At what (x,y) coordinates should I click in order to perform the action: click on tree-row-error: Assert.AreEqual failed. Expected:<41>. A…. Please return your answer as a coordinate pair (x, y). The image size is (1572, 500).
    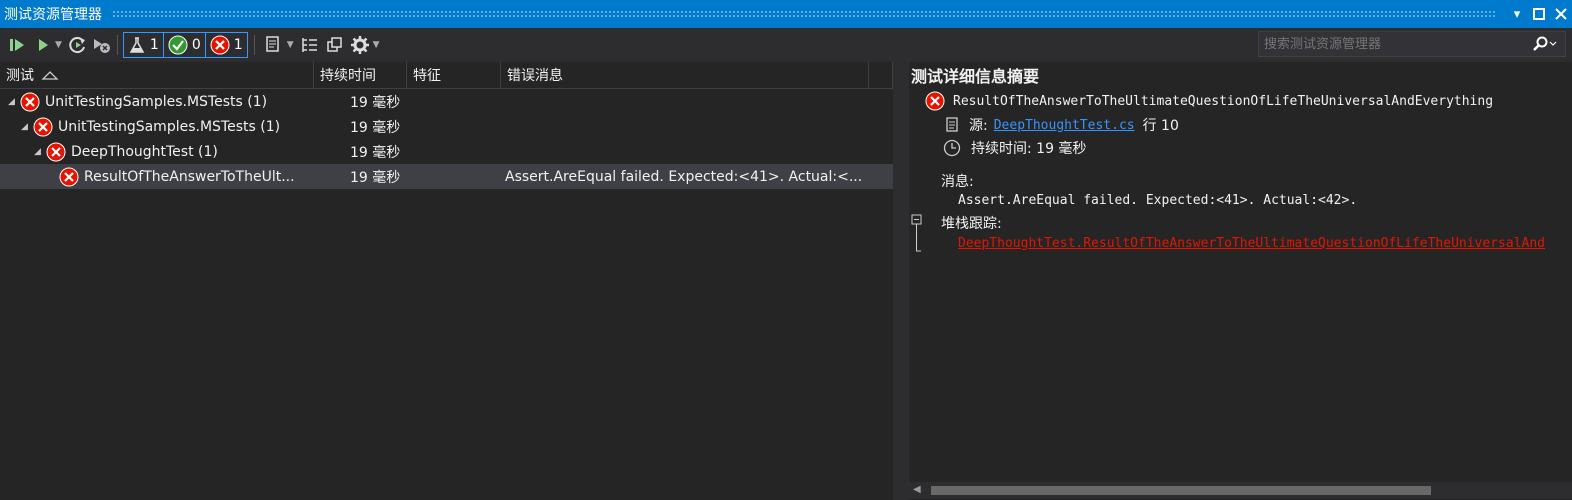
    Looking at the image, I should click on (684, 176).